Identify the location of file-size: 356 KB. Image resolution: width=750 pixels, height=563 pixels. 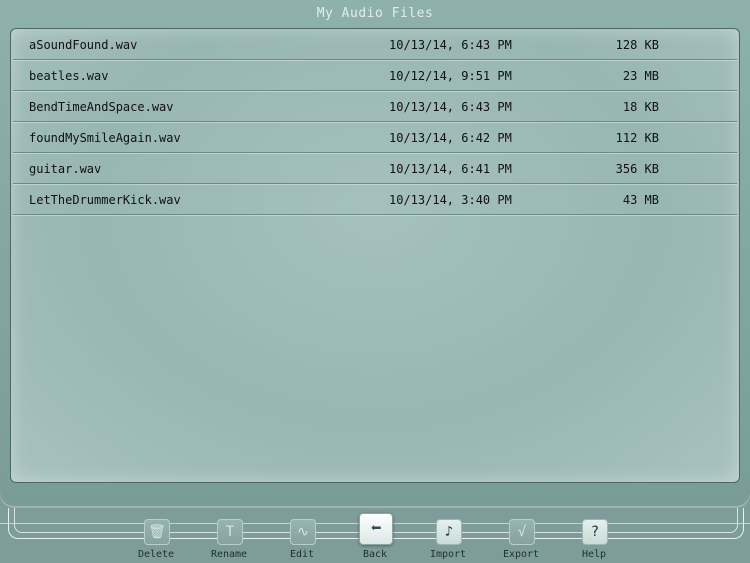
(637, 169).